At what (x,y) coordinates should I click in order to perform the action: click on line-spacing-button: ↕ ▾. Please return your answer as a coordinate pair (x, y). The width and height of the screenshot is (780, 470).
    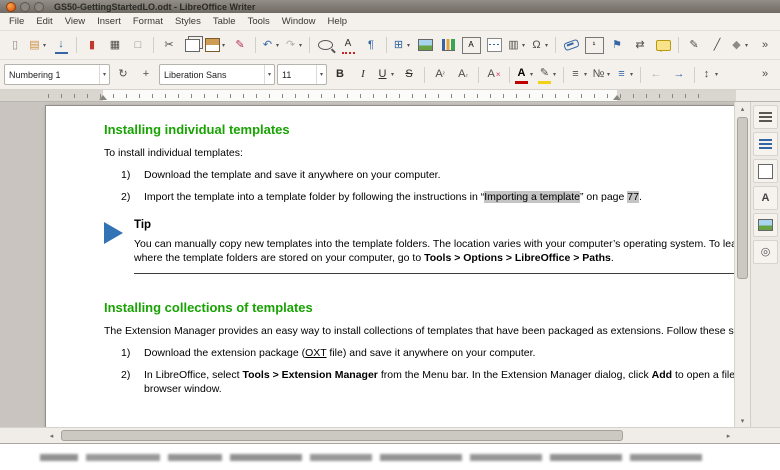
    Looking at the image, I should click on (710, 75).